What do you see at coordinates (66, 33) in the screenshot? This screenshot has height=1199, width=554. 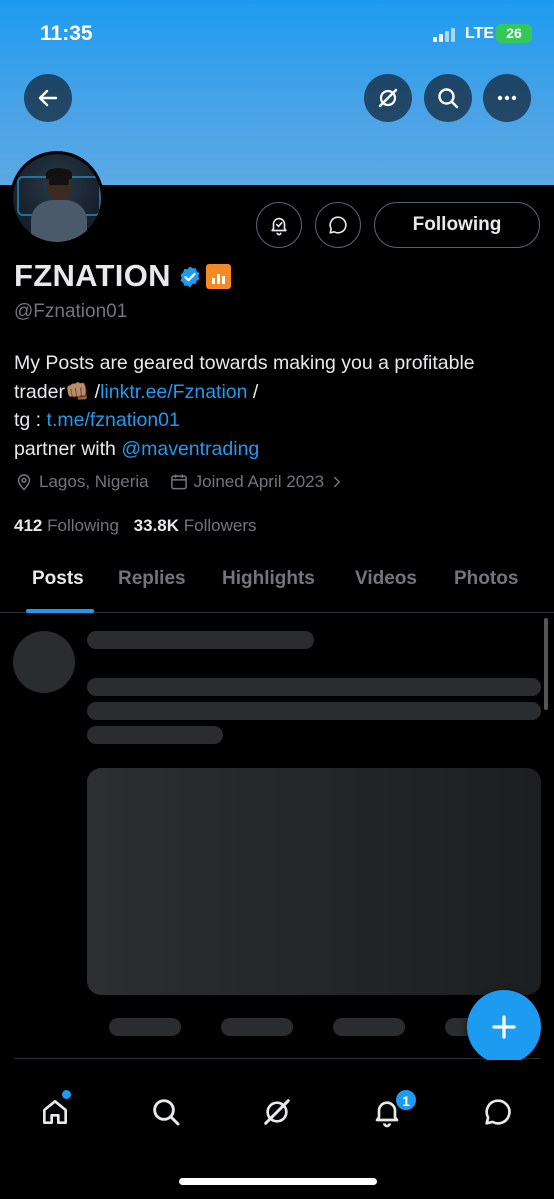 I see `status-time: 11:35` at bounding box center [66, 33].